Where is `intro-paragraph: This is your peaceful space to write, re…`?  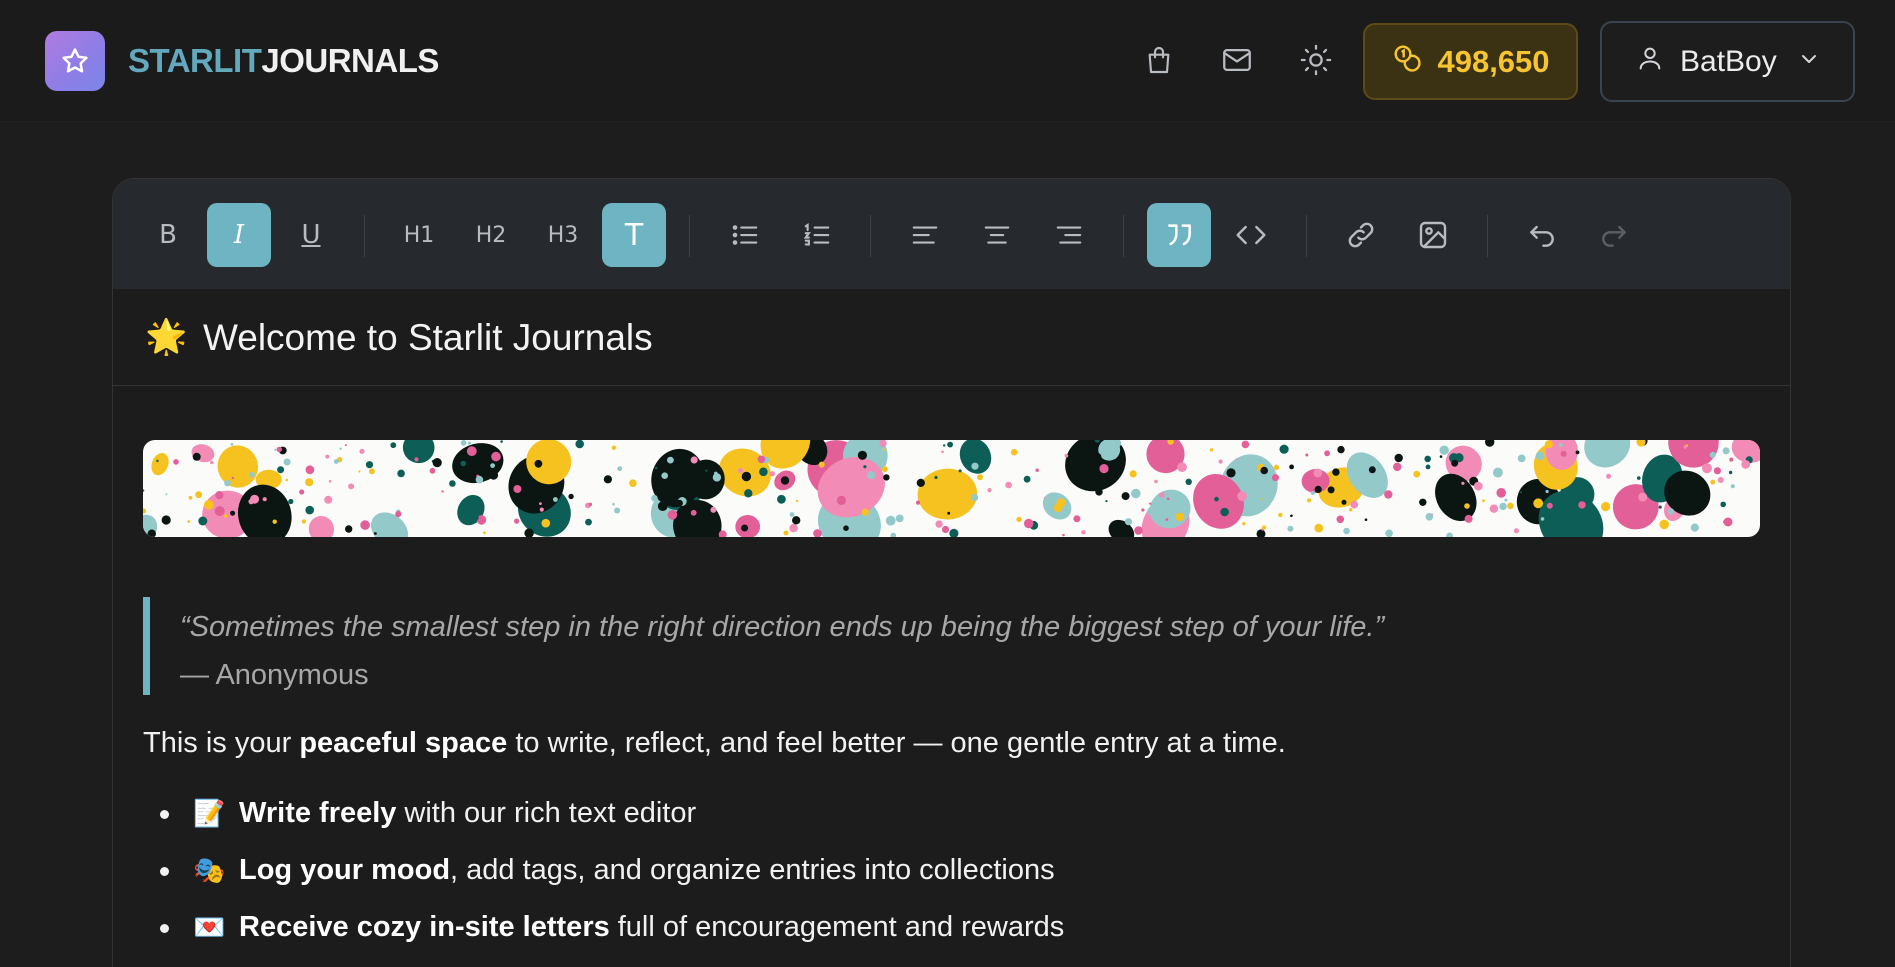 intro-paragraph: This is your peaceful space to write, re… is located at coordinates (714, 743).